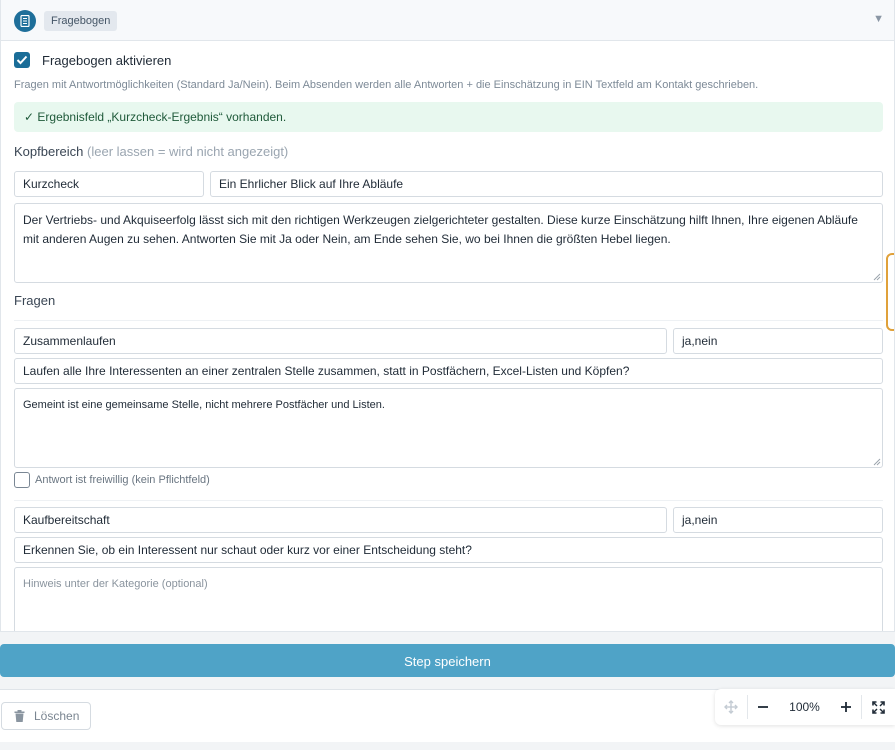  I want to click on question-1-options-input: ja,nein, so click(778, 341).